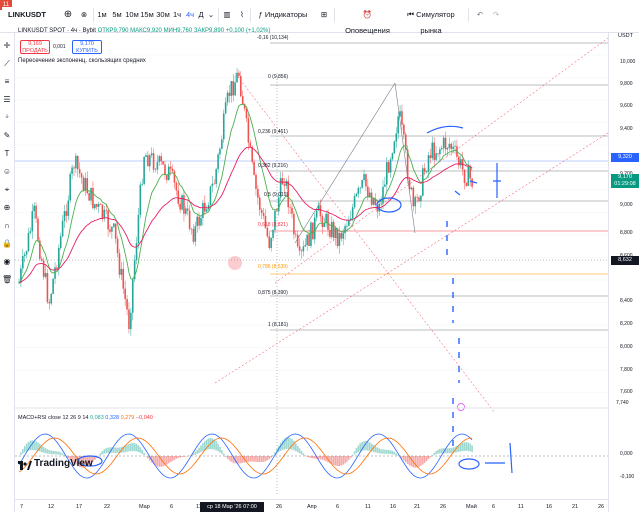 This screenshot has height=513, width=639. What do you see at coordinates (102, 15) in the screenshot?
I see `tab-1m: 1м` at bounding box center [102, 15].